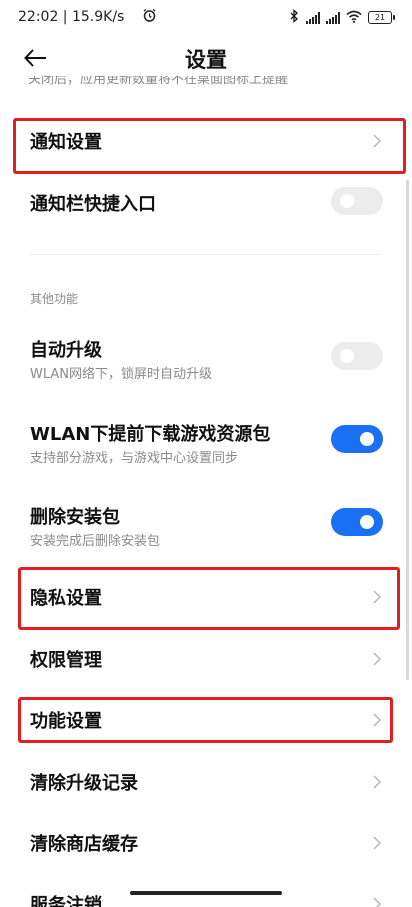 The image size is (412, 907). I want to click on wifi-icon, so click(354, 17).